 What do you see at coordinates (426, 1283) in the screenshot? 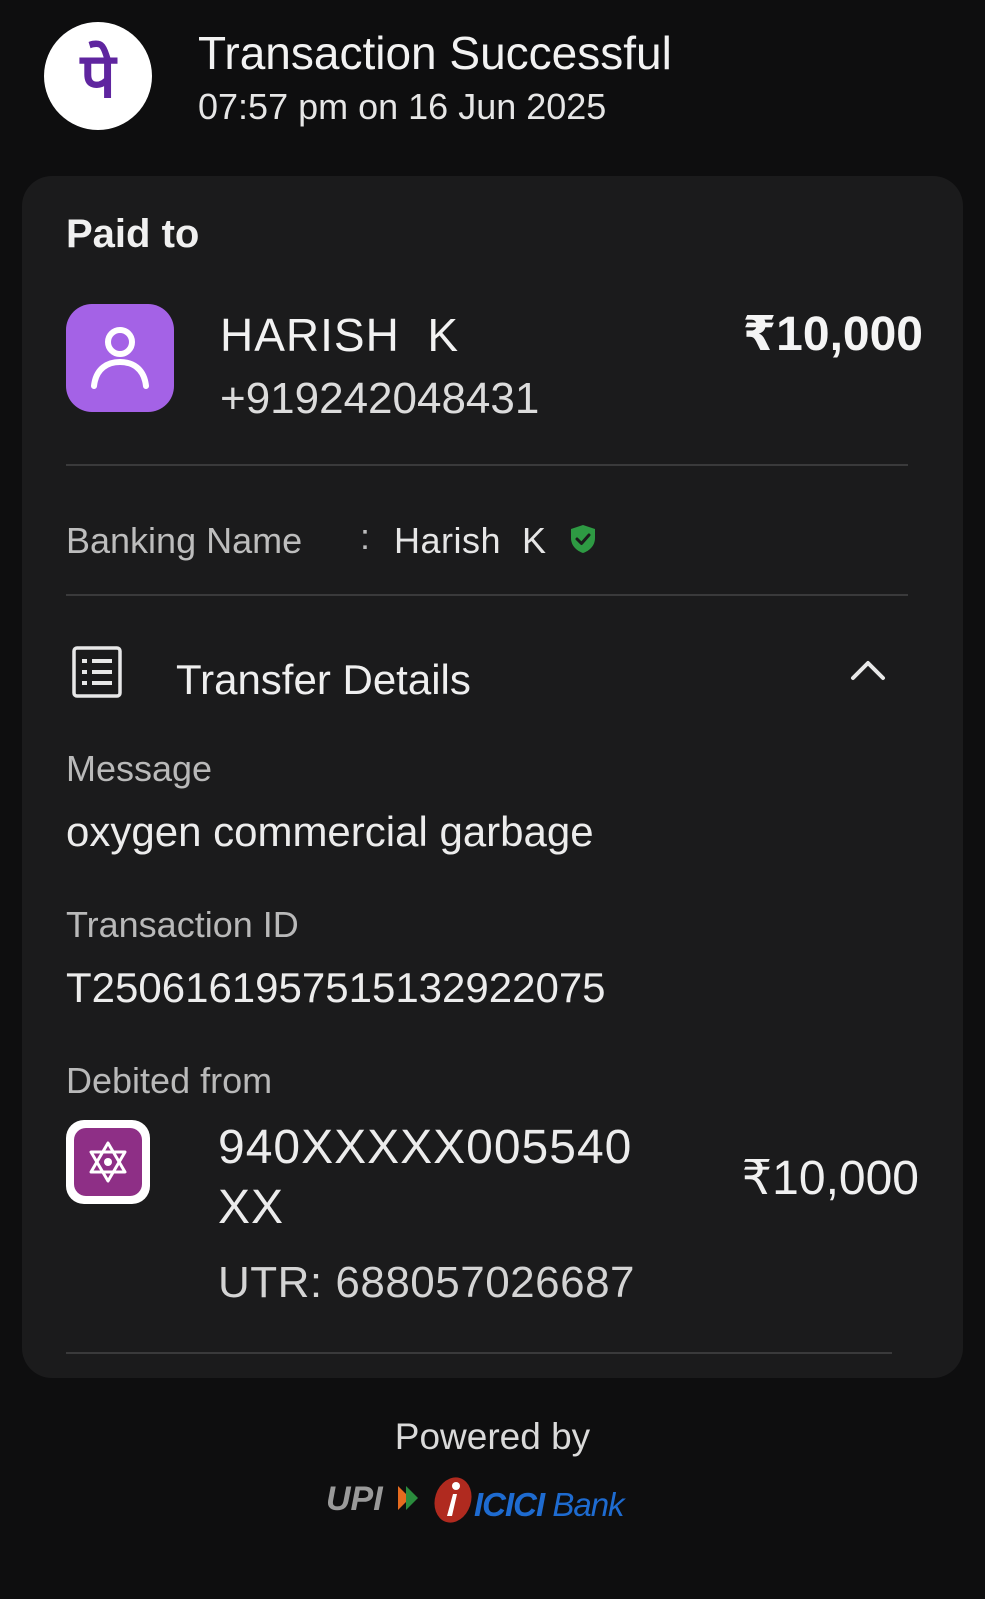
I see `utr-number: UTR: 688057026687` at bounding box center [426, 1283].